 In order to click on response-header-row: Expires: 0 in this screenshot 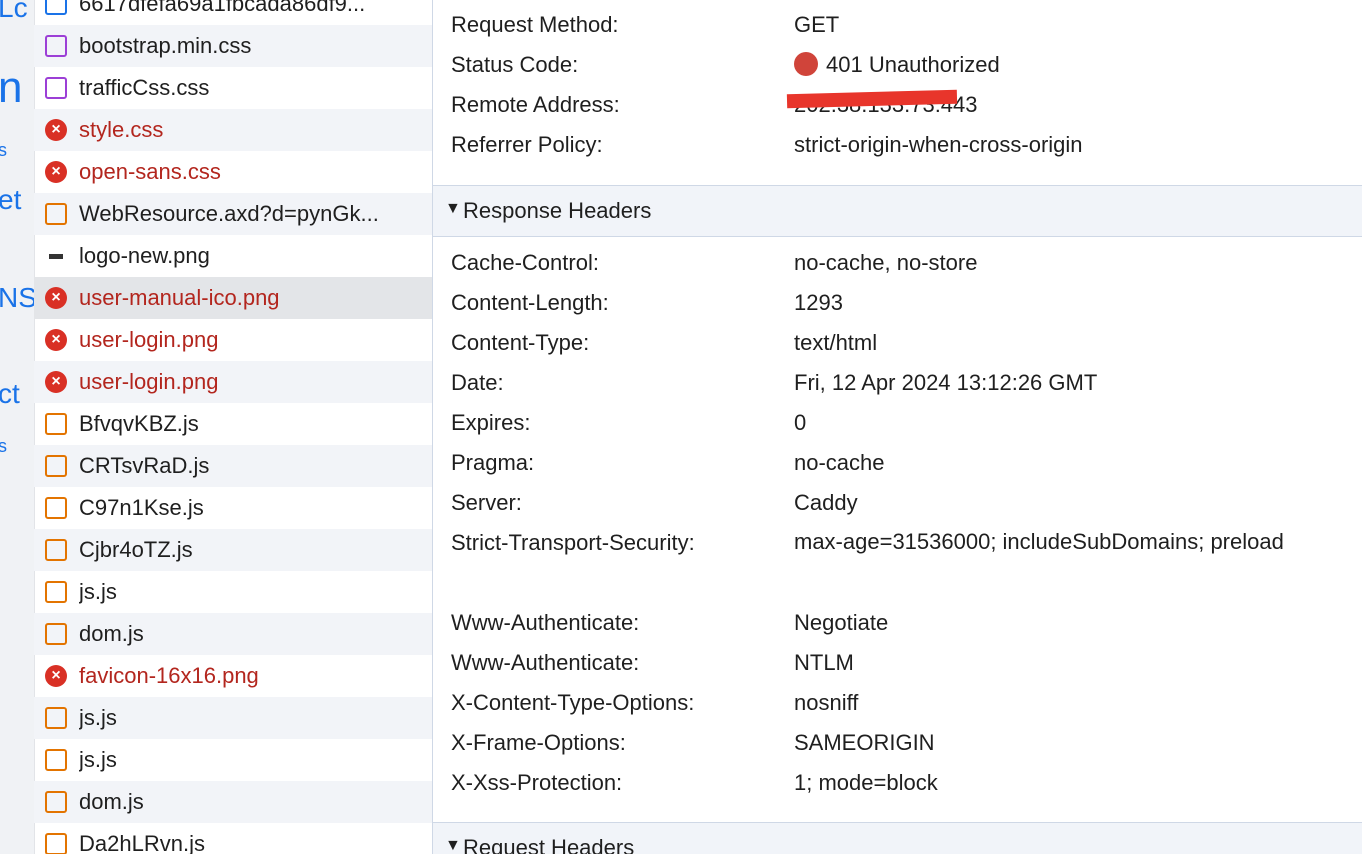, I will do `click(897, 422)`.